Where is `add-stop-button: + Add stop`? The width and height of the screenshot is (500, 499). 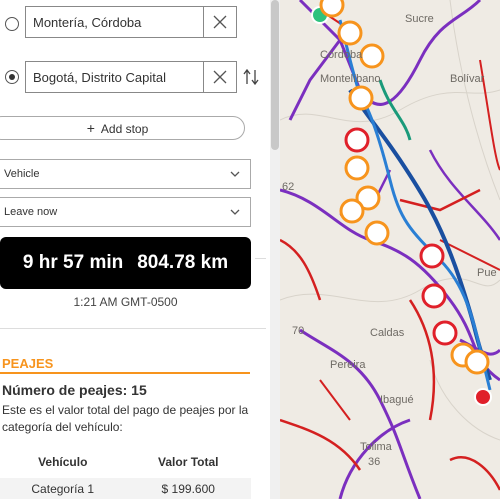 add-stop-button: + Add stop is located at coordinates (122, 128).